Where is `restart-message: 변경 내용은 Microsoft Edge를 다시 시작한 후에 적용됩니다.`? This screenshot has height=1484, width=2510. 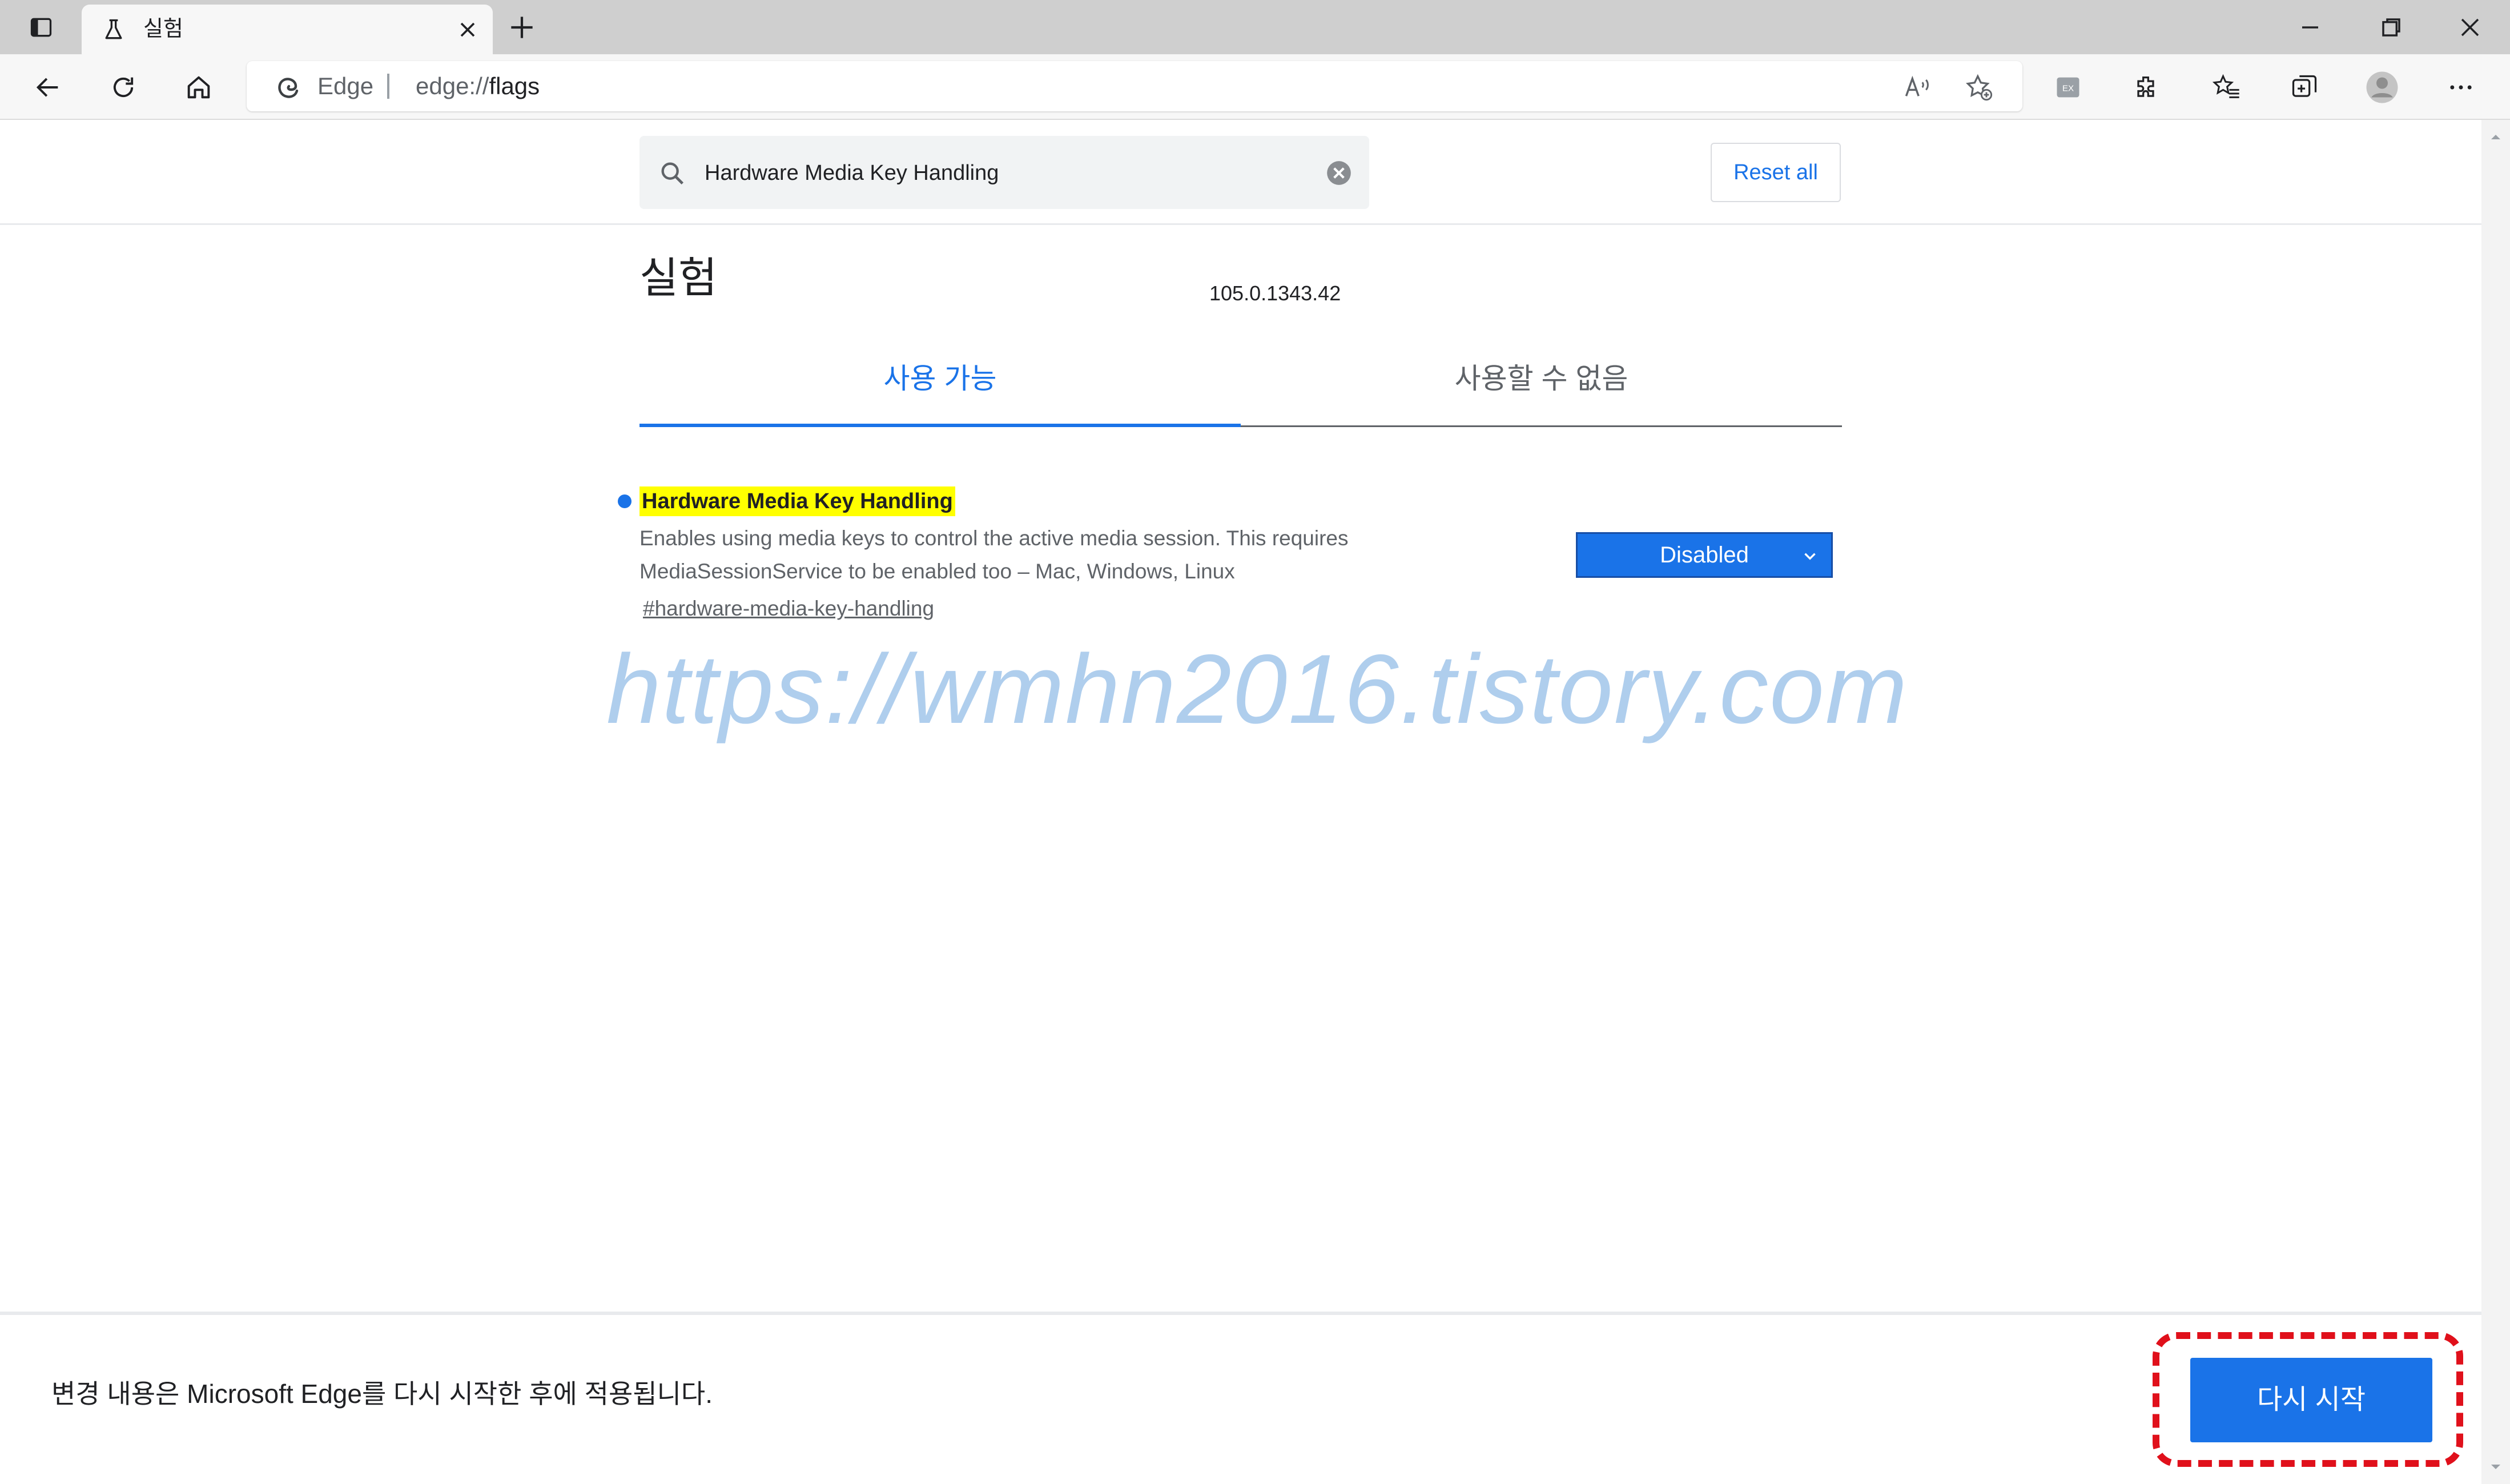
restart-message: 변경 내용은 Microsoft Edge를 다시 시작한 후에 적용됩니다. is located at coordinates (382, 1394).